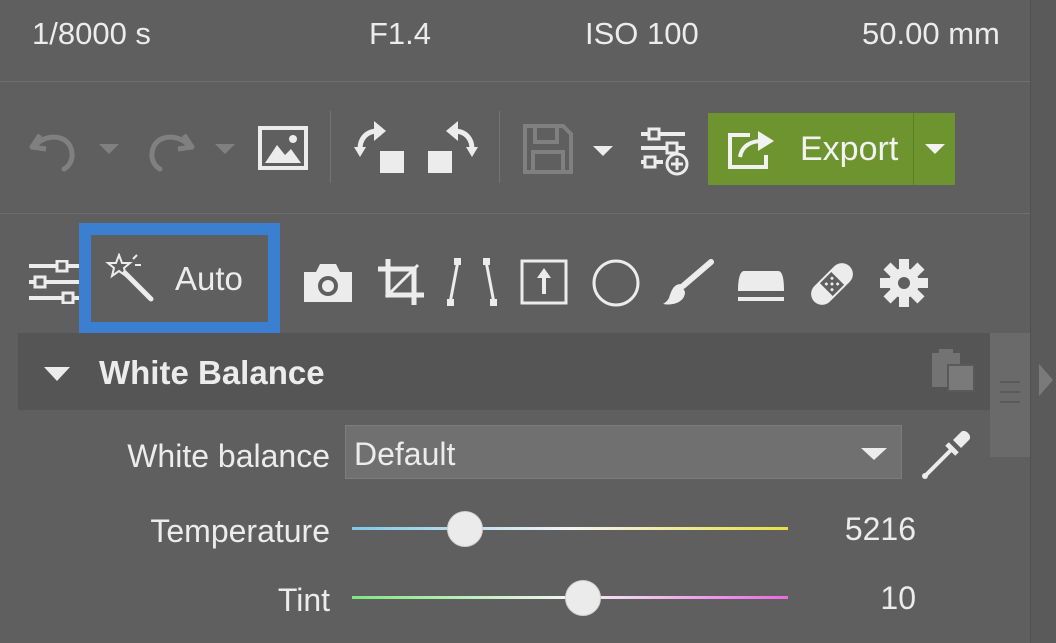 The image size is (1056, 643). I want to click on exif-info-bar: 1/8000 s F1.4 ISO 100 50.00 mm, so click(515, 41).